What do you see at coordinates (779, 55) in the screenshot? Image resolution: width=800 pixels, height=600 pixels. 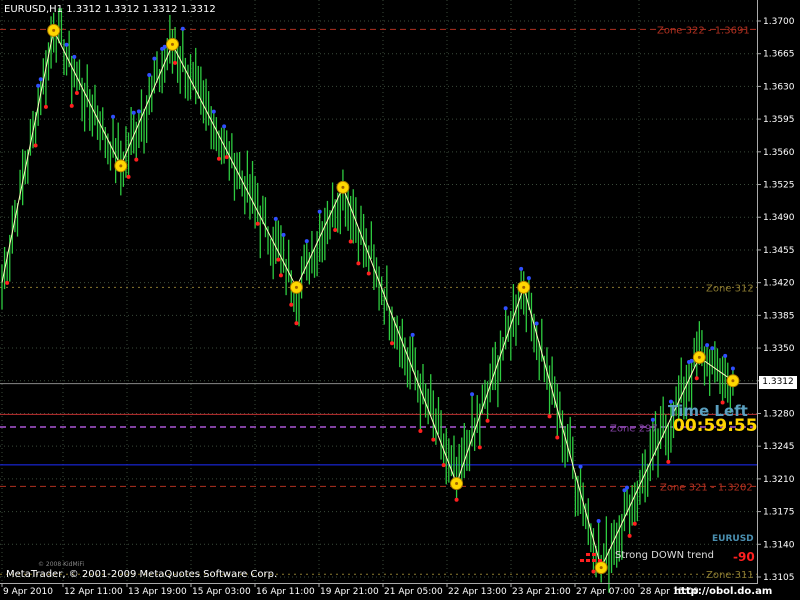 I see `y-tick-label: 1.3665` at bounding box center [779, 55].